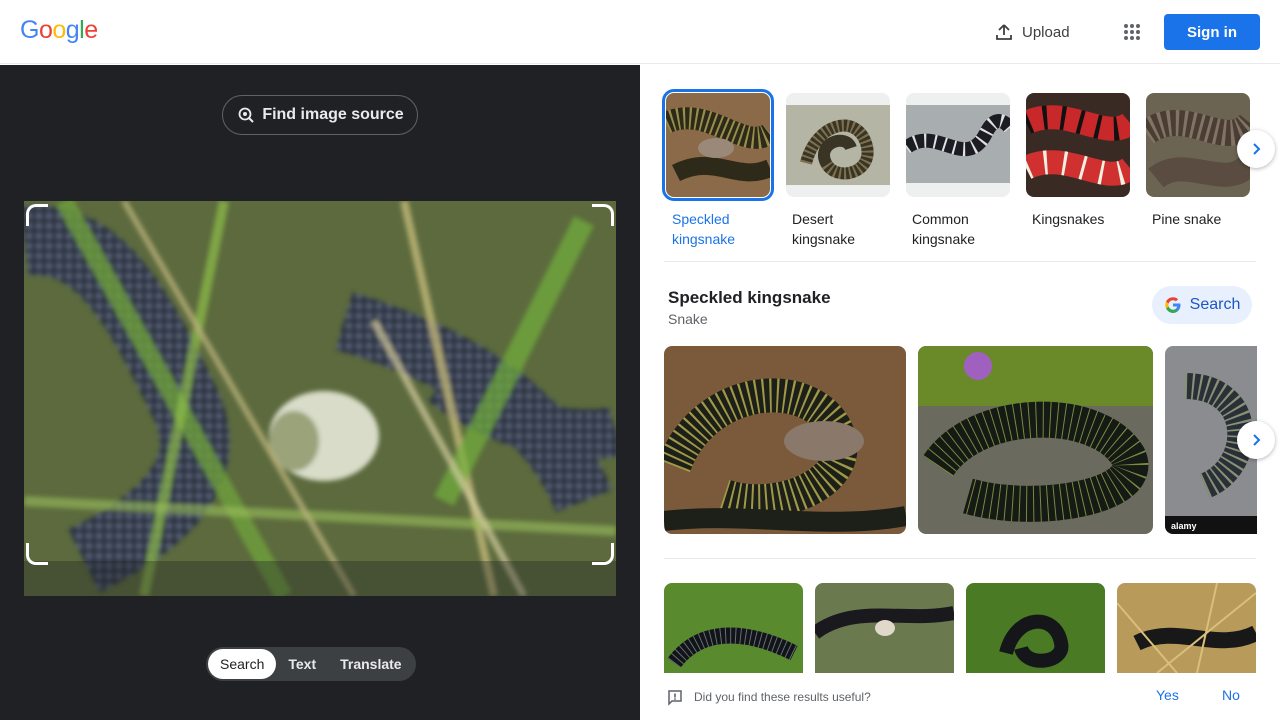 The height and width of the screenshot is (720, 1280). Describe the element at coordinates (1068, 219) in the screenshot. I see `related-label: Kingsnakes` at that location.